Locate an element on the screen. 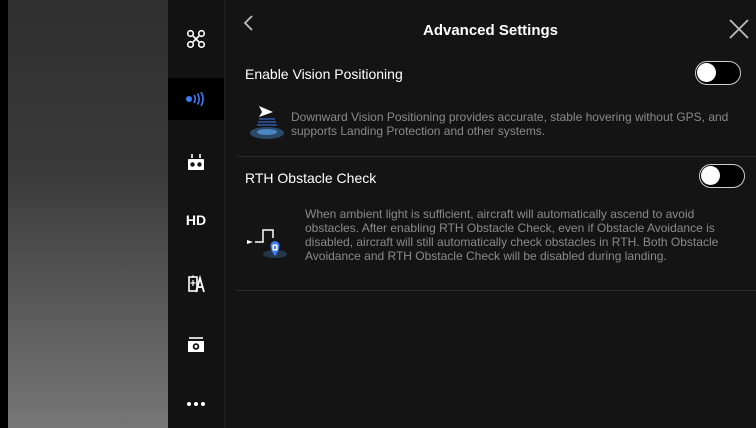 Image resolution: width=756 pixels, height=428 pixels. sidebar-item-remote-controller is located at coordinates (196, 162).